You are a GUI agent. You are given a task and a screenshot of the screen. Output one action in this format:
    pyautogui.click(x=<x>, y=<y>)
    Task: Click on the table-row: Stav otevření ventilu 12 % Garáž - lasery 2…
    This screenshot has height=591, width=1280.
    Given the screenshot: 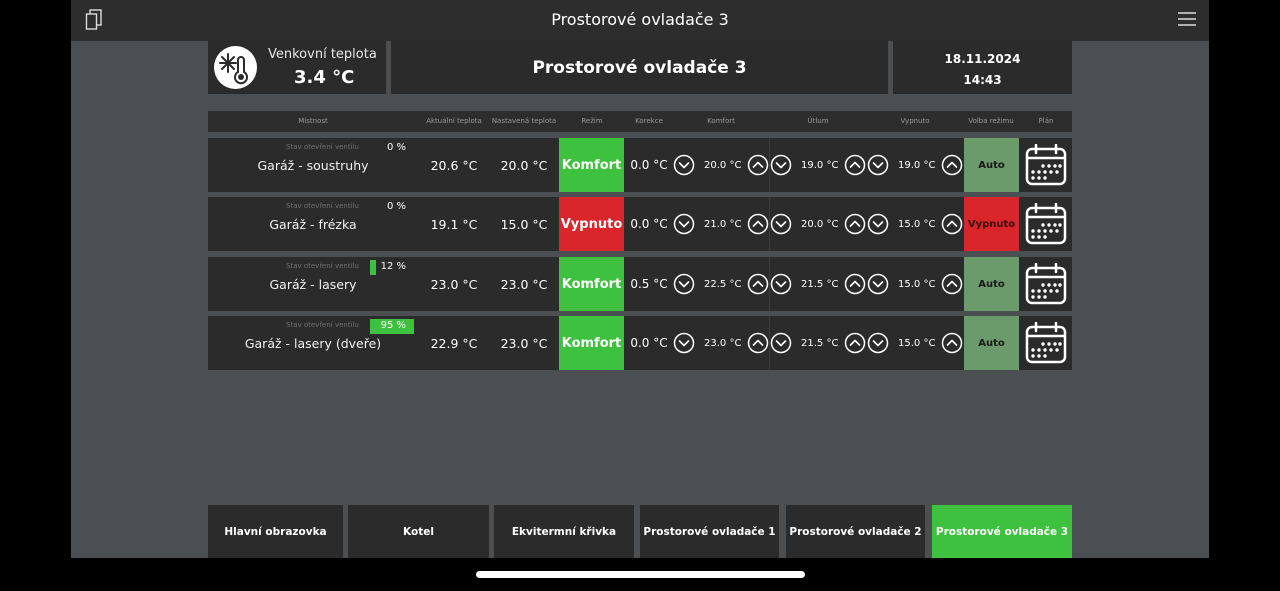 What is the action you would take?
    pyautogui.click(x=640, y=284)
    